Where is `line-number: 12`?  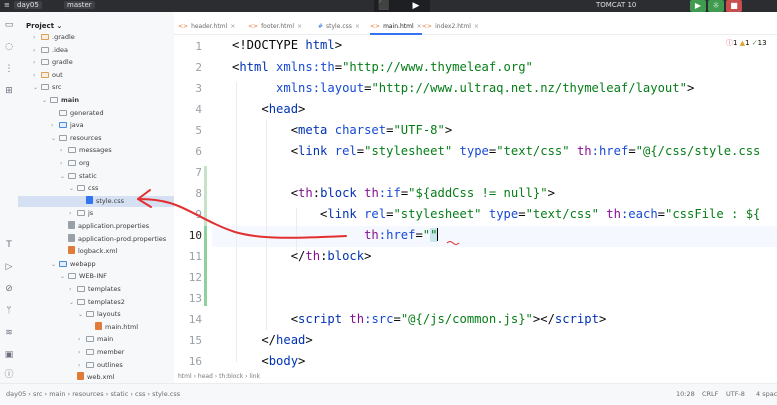 line-number: 12 is located at coordinates (195, 277).